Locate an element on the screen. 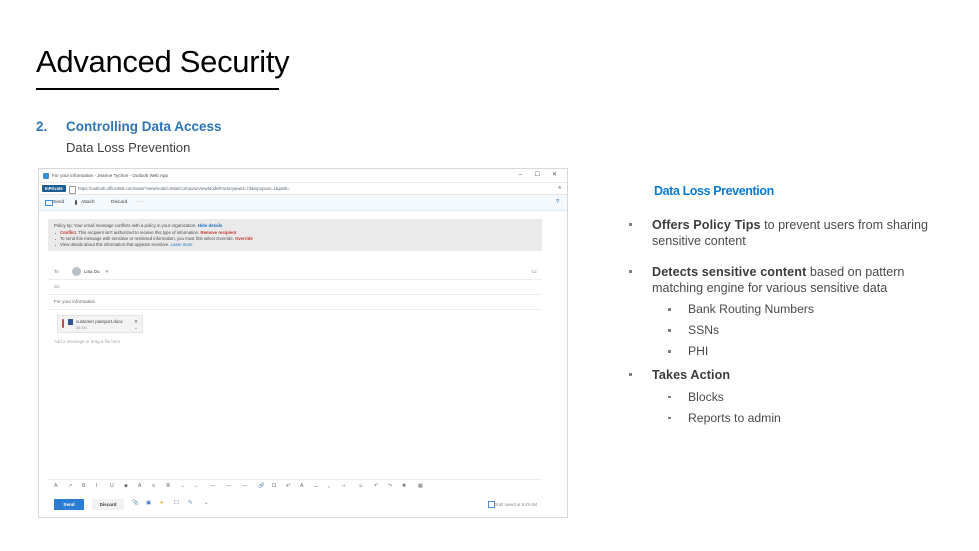  close-icon: ✕ is located at coordinates (107, 272).